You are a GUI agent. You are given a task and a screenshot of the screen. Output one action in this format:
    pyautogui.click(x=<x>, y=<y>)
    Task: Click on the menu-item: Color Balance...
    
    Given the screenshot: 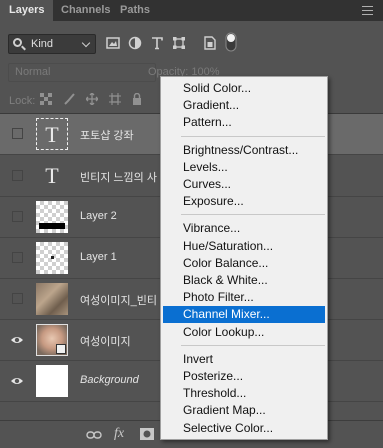 What is the action you would take?
    pyautogui.click(x=244, y=263)
    